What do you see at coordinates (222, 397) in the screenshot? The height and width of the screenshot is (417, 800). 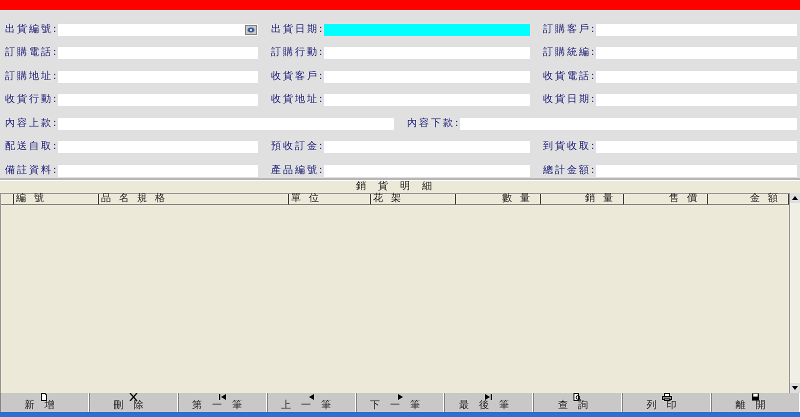 I see `first-record-icon` at bounding box center [222, 397].